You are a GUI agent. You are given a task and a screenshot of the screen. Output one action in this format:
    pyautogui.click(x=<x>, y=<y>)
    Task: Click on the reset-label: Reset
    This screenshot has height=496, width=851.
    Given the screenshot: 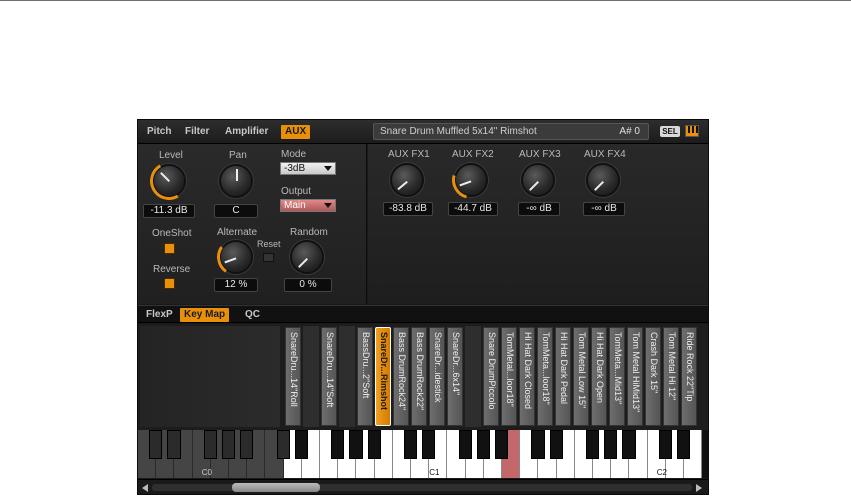 What is the action you would take?
    pyautogui.click(x=269, y=244)
    